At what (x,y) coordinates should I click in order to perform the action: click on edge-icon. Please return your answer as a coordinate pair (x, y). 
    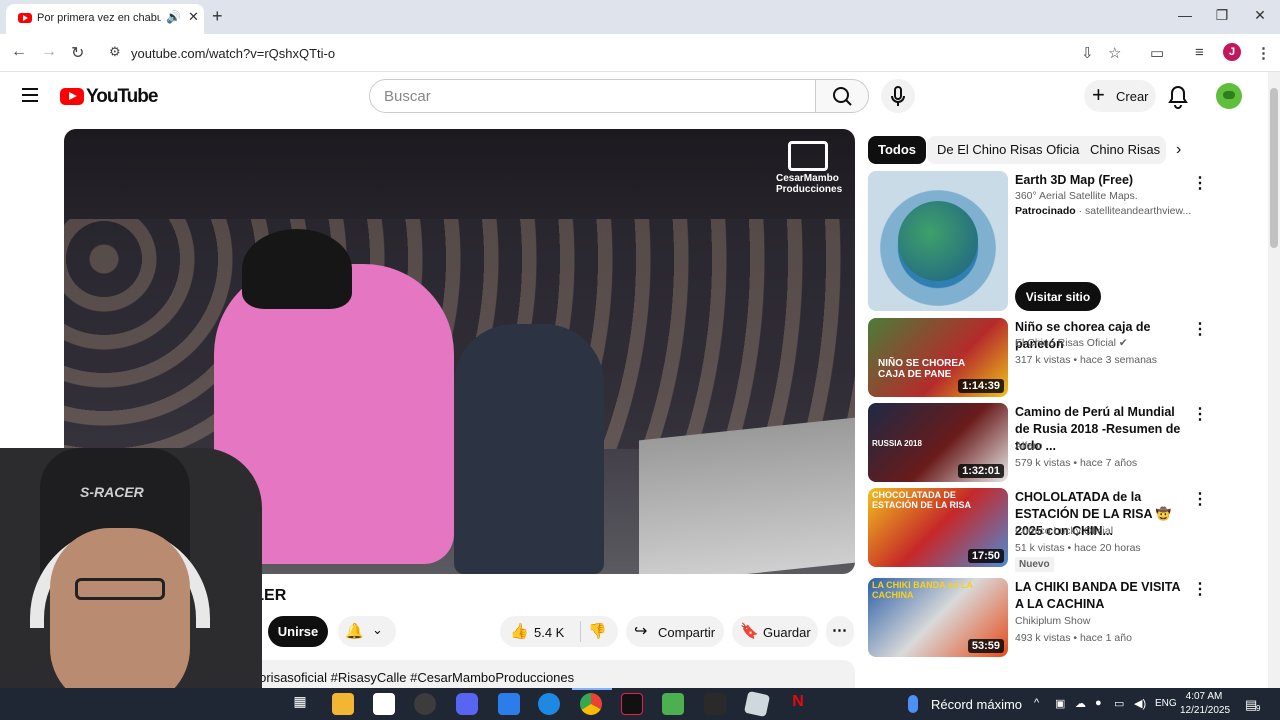
    Looking at the image, I should click on (549, 704).